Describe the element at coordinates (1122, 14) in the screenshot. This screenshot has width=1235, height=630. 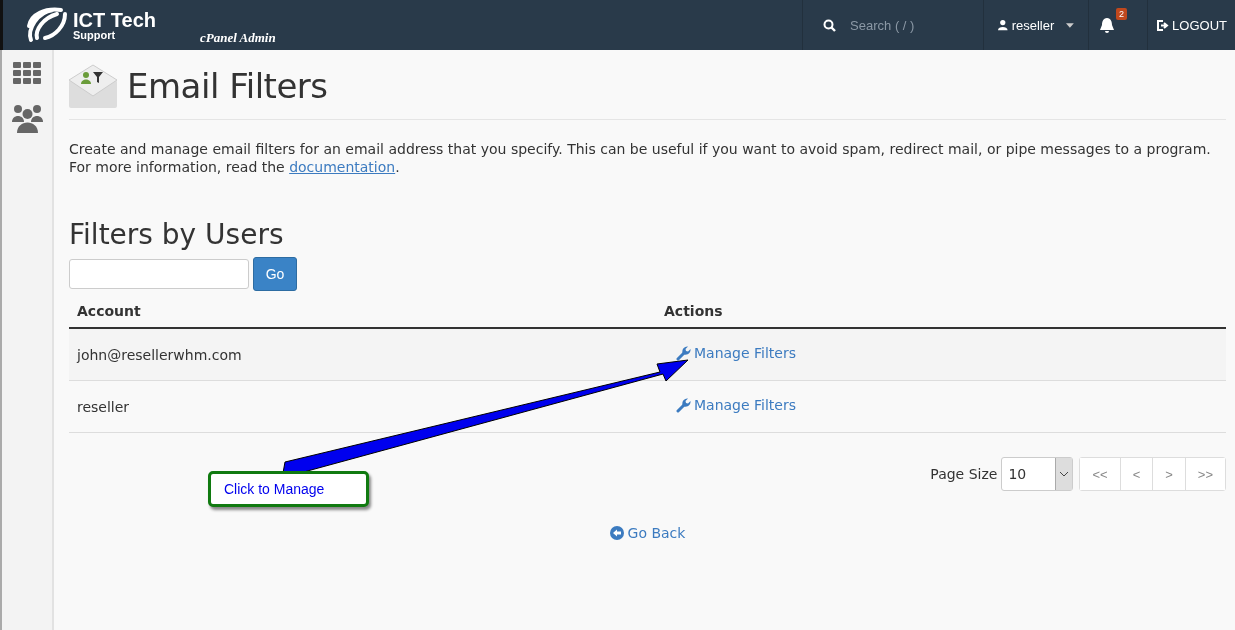
I see `notification-count-badge: 2` at that location.